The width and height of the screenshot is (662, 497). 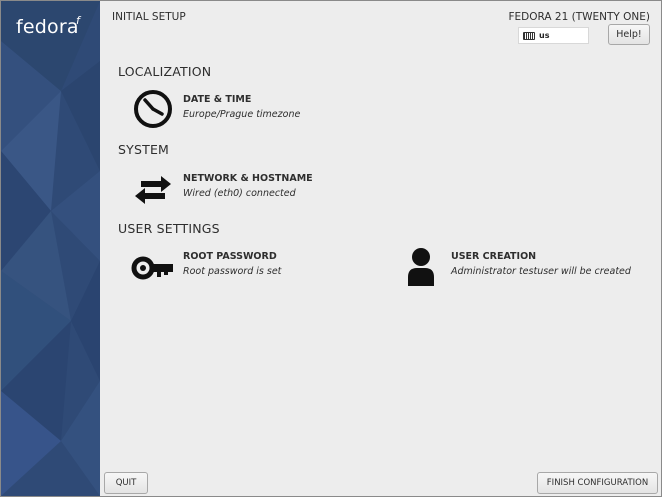 I want to click on fedora-logo-mark: f, so click(x=78, y=20).